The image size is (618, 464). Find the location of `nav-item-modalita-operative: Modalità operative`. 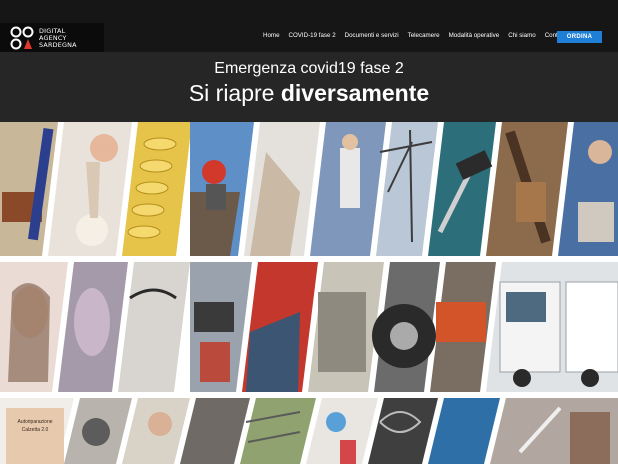

nav-item-modalita-operative: Modalità operative is located at coordinates (474, 37).